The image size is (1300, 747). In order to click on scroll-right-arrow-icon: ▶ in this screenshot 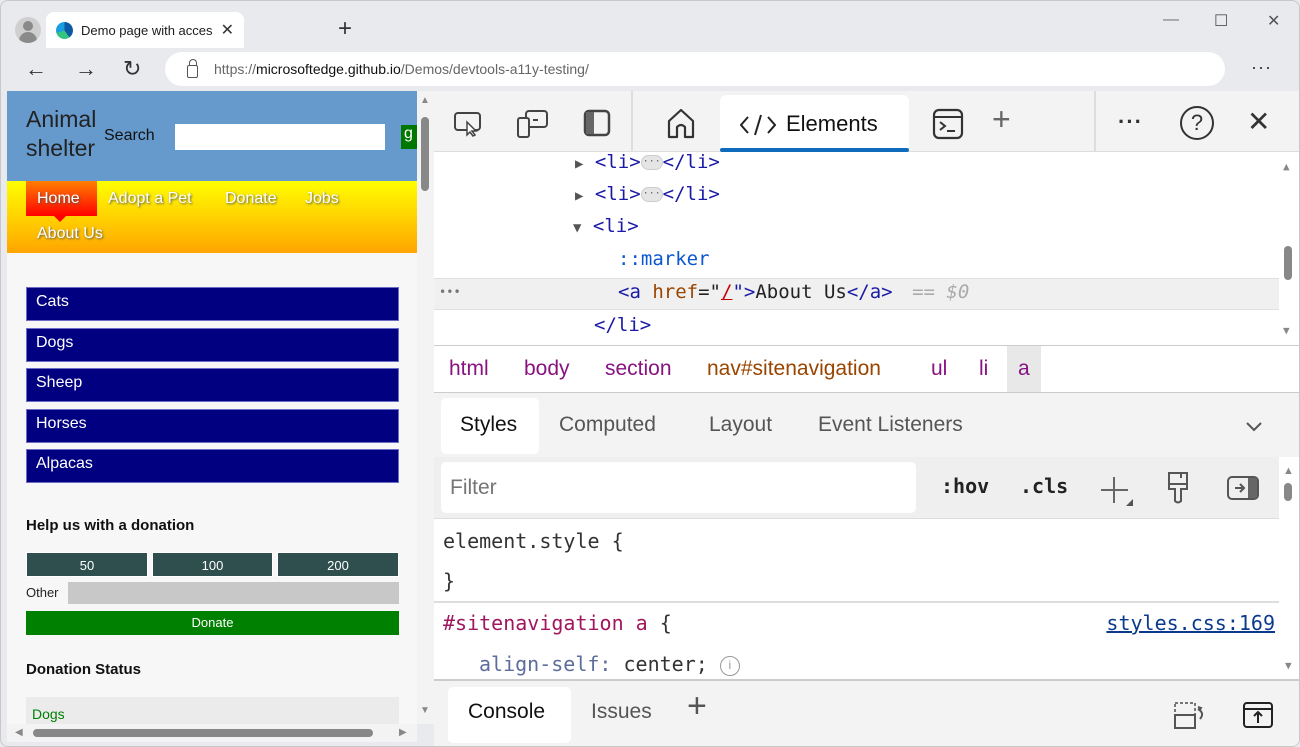, I will do `click(403, 732)`.